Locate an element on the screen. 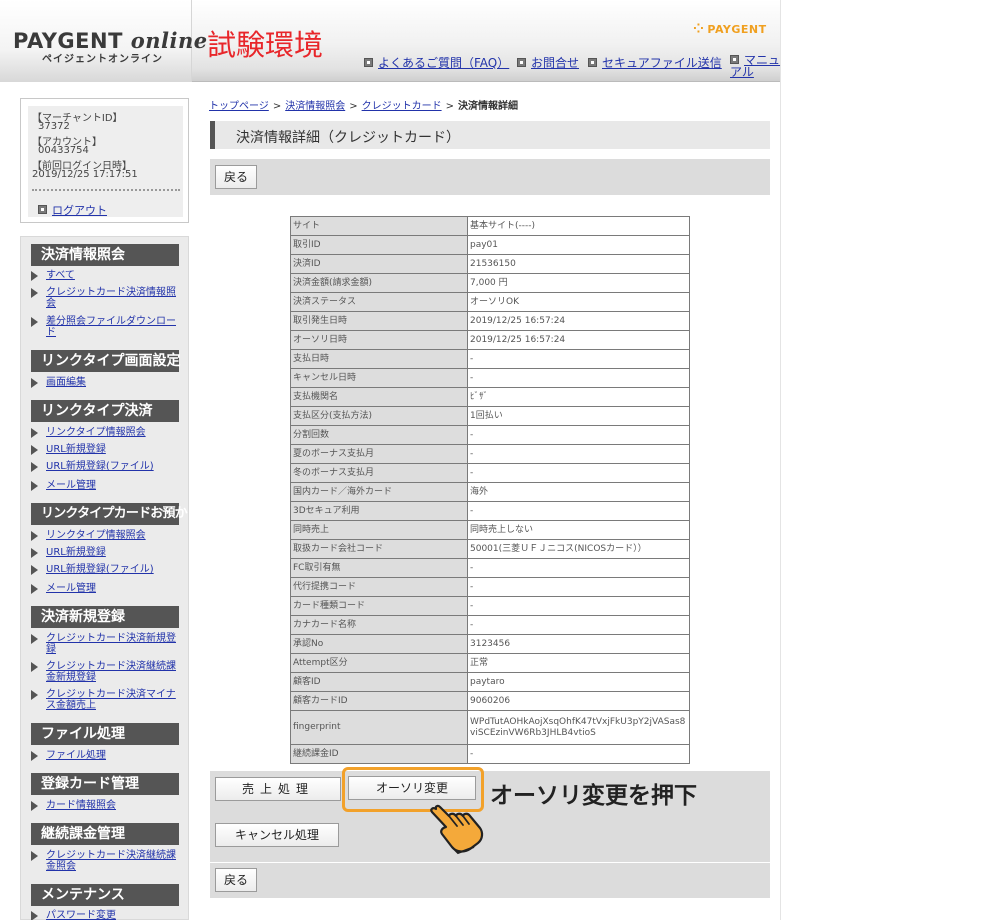  brand-dots-icon: ⁘ is located at coordinates (699, 29).